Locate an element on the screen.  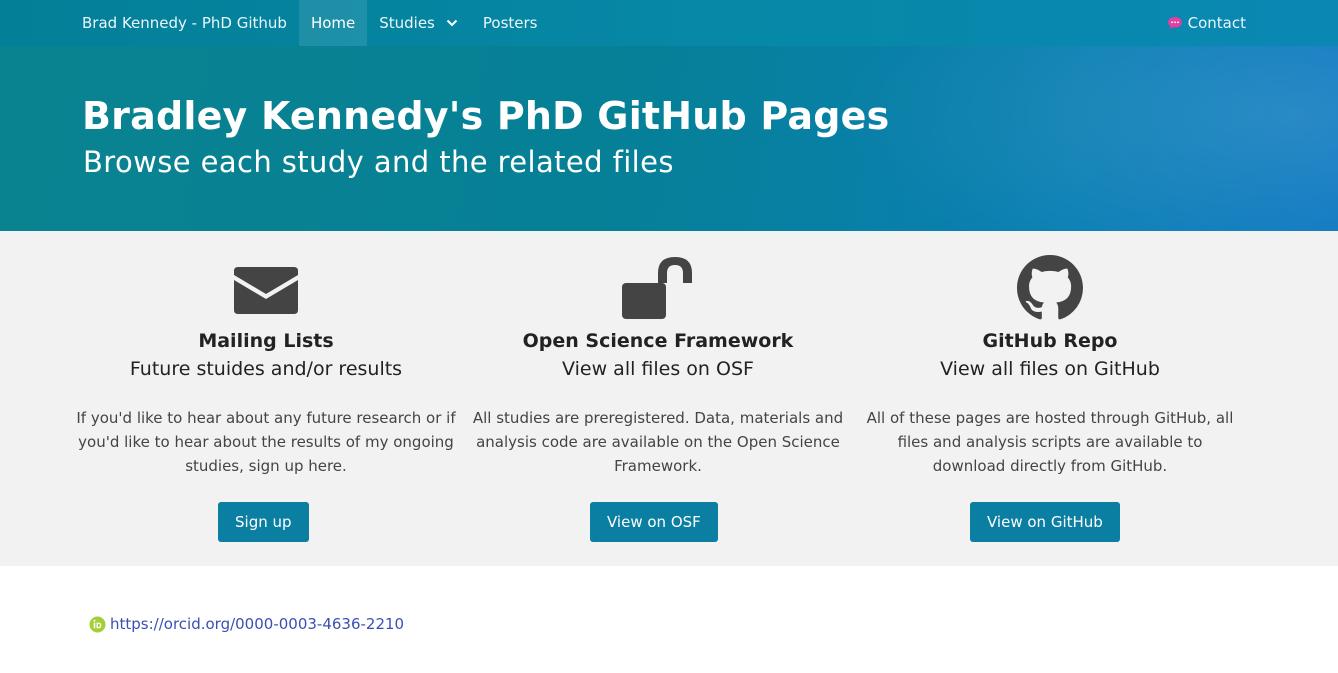
sign-up-button: Sign up is located at coordinates (263, 522).